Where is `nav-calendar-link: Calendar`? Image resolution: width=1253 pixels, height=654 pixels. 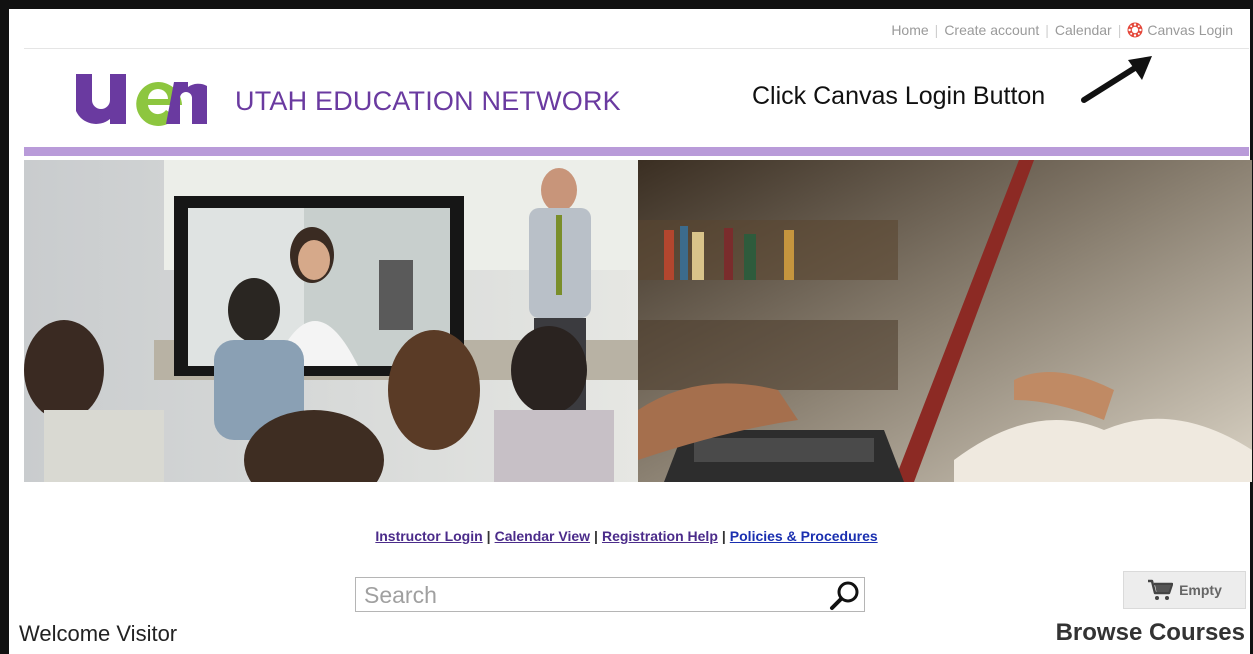
nav-calendar-link: Calendar is located at coordinates (1083, 30).